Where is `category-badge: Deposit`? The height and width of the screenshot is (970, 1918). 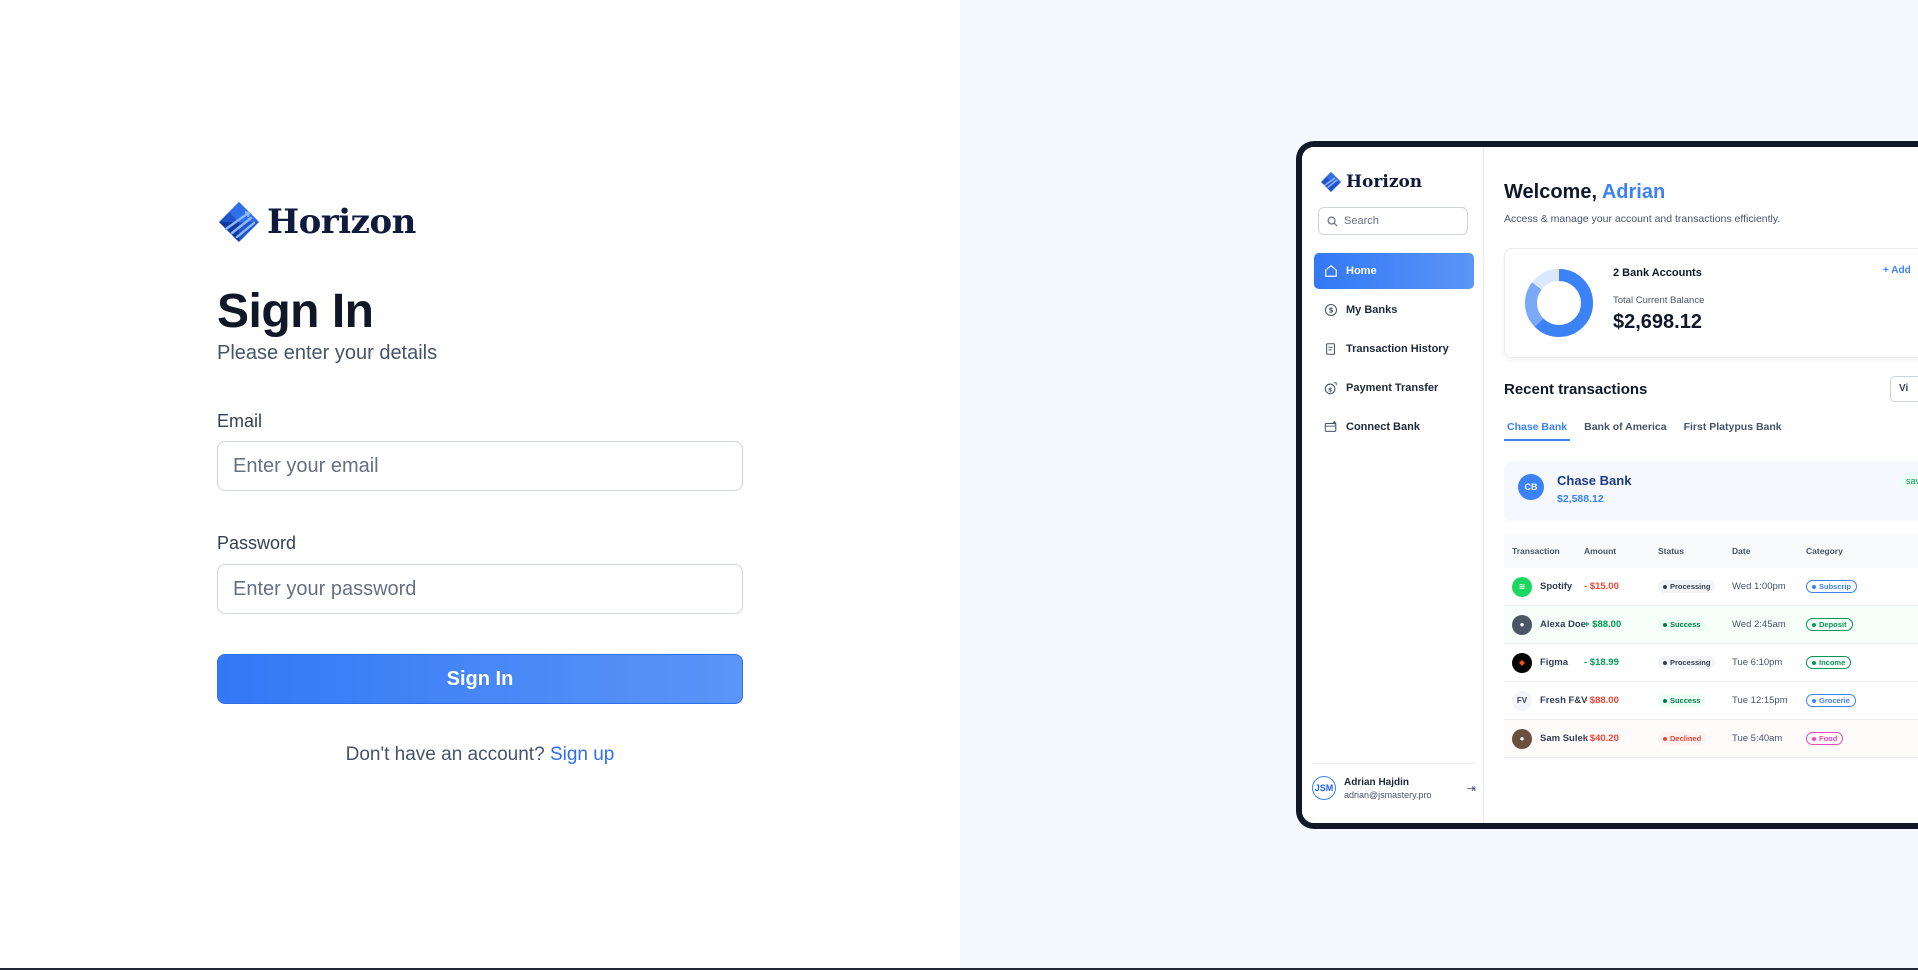
category-badge: Deposit is located at coordinates (1829, 624).